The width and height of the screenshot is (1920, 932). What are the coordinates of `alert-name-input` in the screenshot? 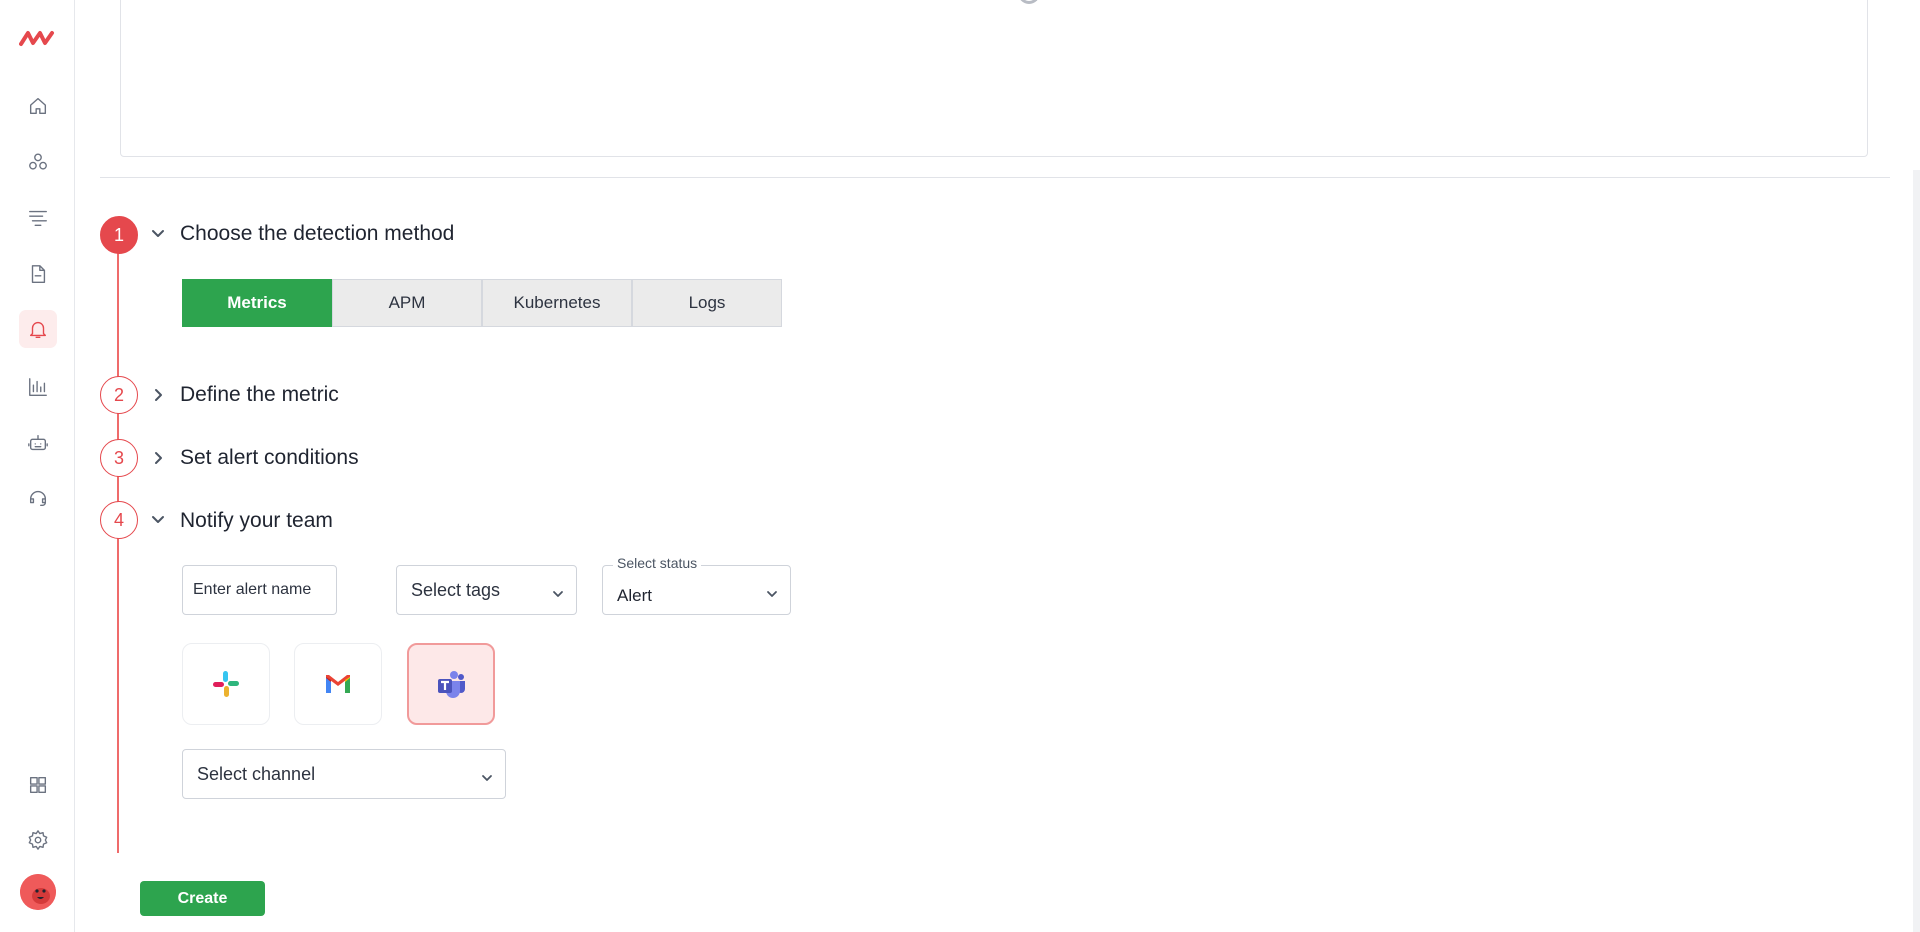 It's located at (259, 590).